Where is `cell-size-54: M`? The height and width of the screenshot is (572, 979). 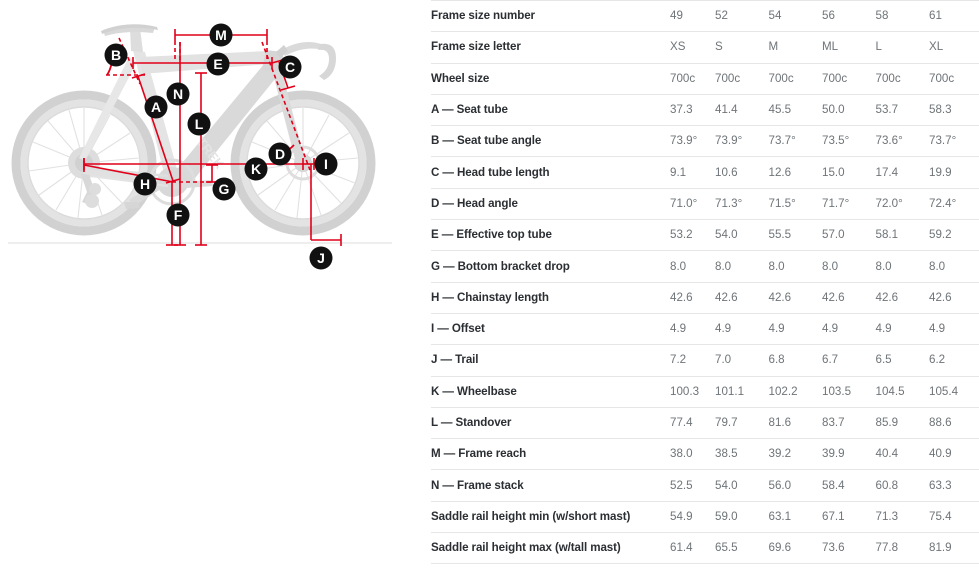
cell-size-54: M is located at coordinates (795, 47).